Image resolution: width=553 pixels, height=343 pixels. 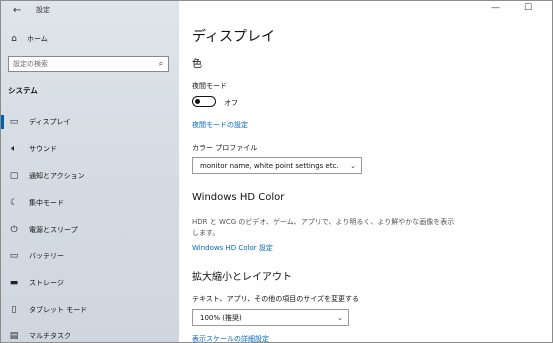 What do you see at coordinates (14, 336) in the screenshot?
I see `multitask-icon: ▤` at bounding box center [14, 336].